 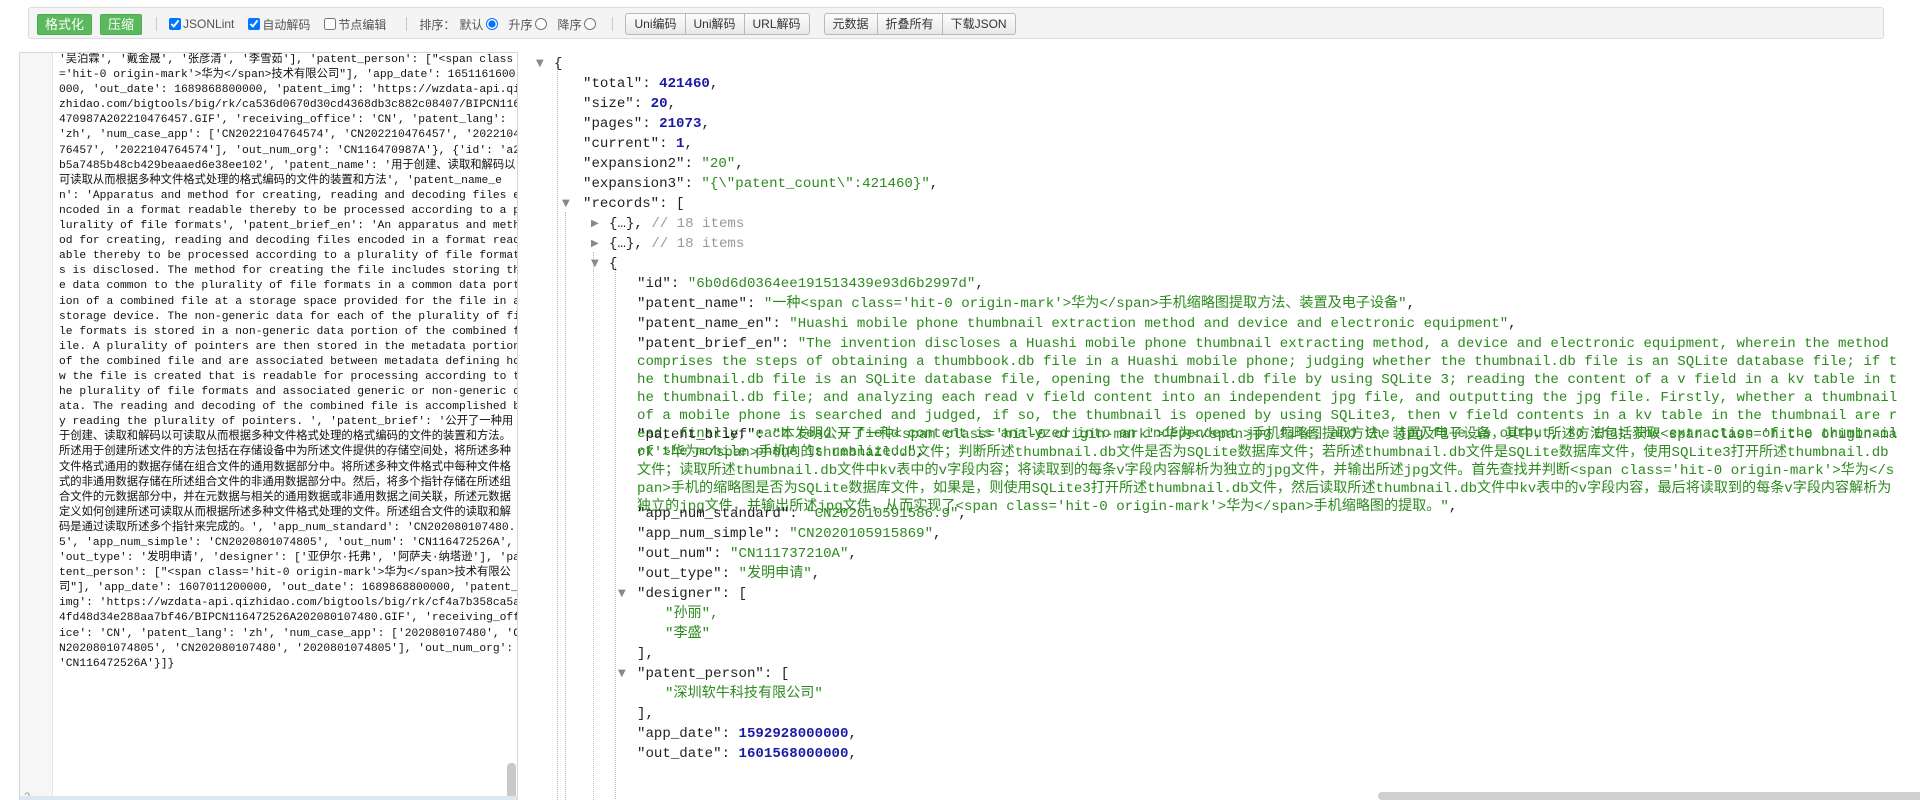 What do you see at coordinates (492, 24) in the screenshot?
I see `sort-default-radio` at bounding box center [492, 24].